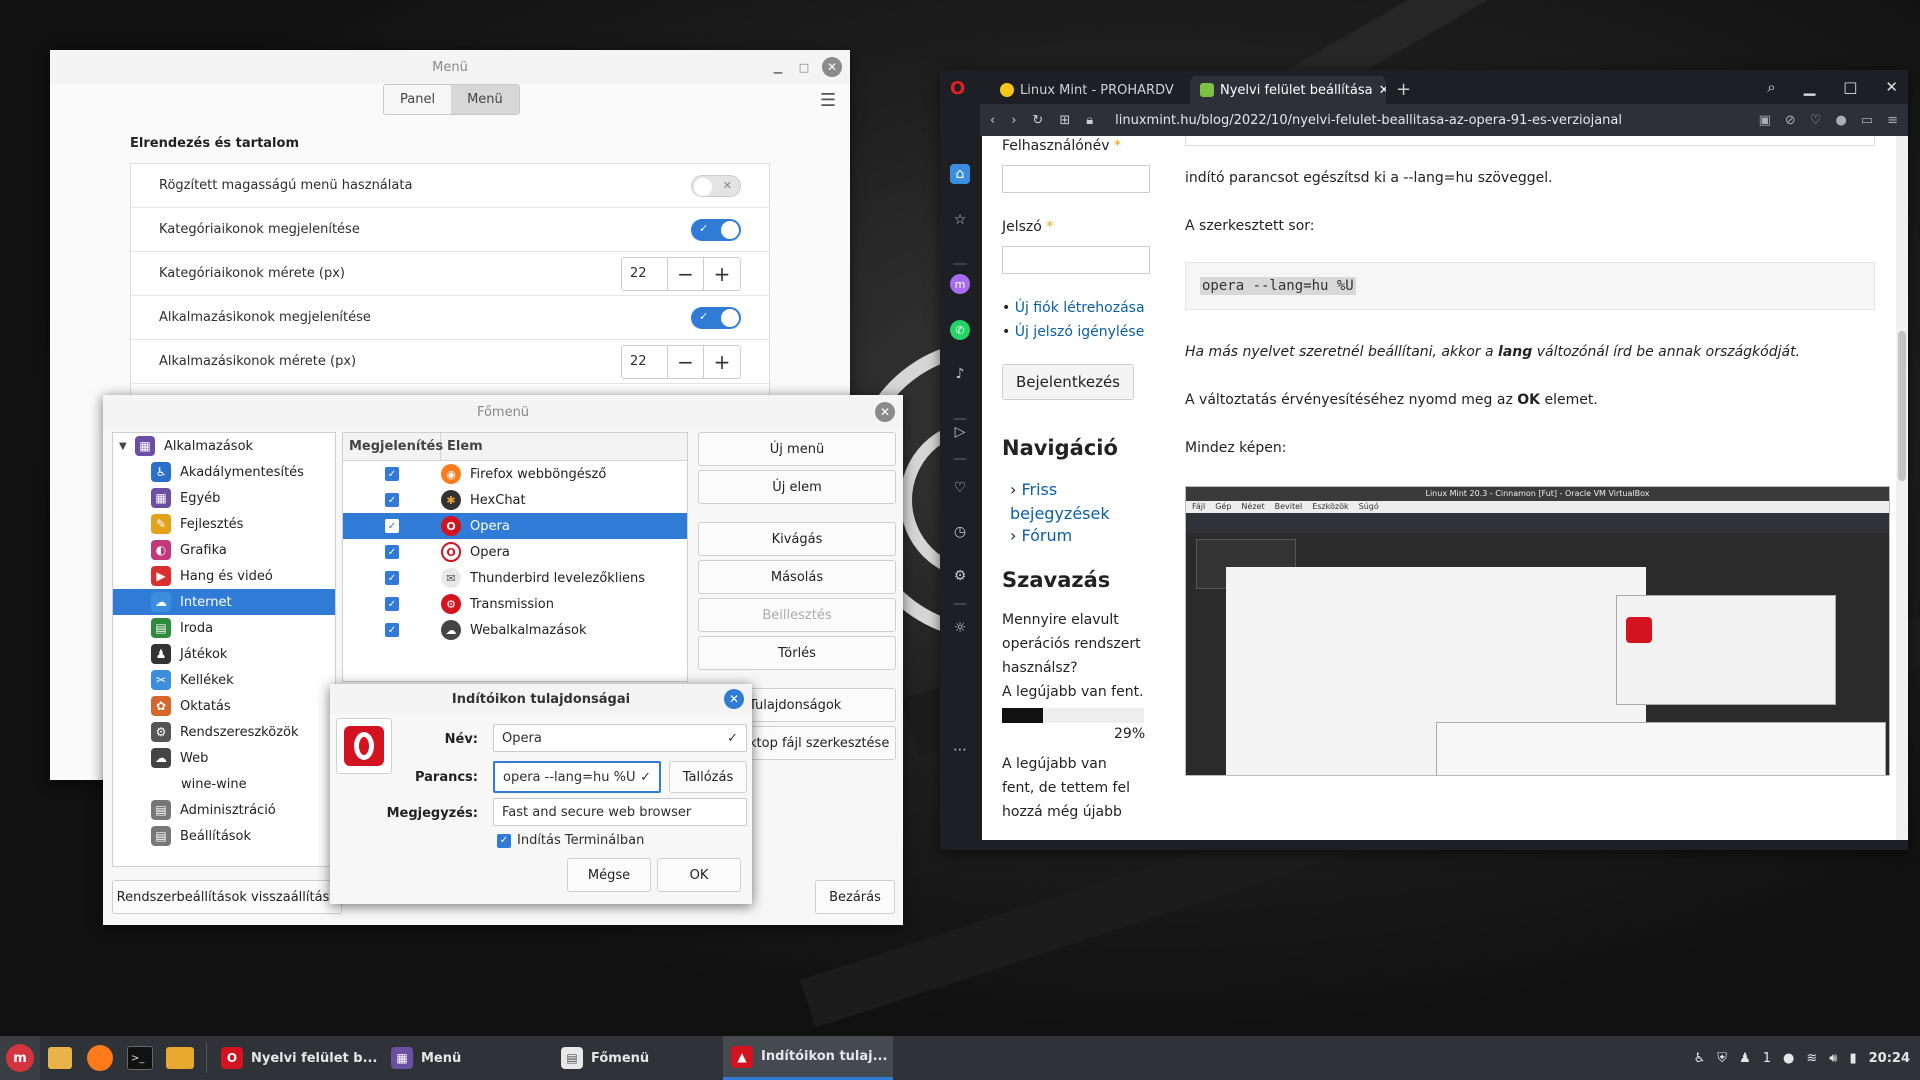  Describe the element at coordinates (708, 777) in the screenshot. I see `browse-button: Tallózás` at that location.